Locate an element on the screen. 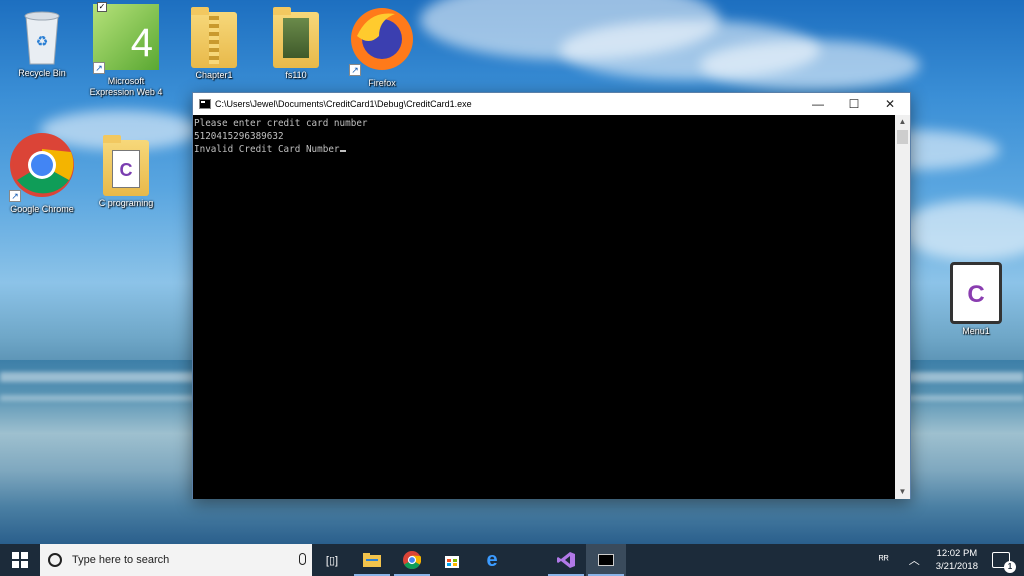 The width and height of the screenshot is (1024, 576). chrome-taskbar-button is located at coordinates (412, 560).